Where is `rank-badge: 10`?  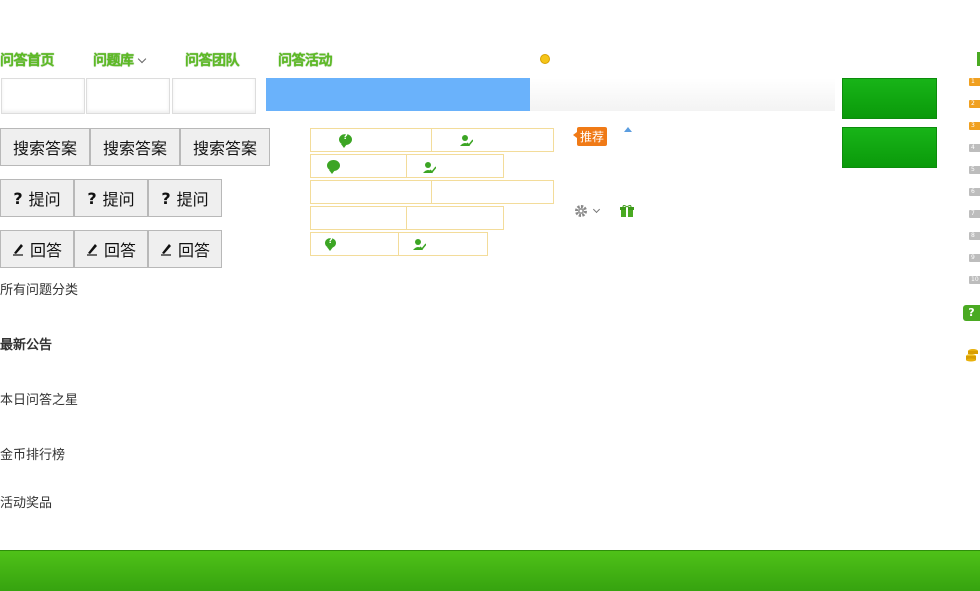
rank-badge: 10 is located at coordinates (974, 280).